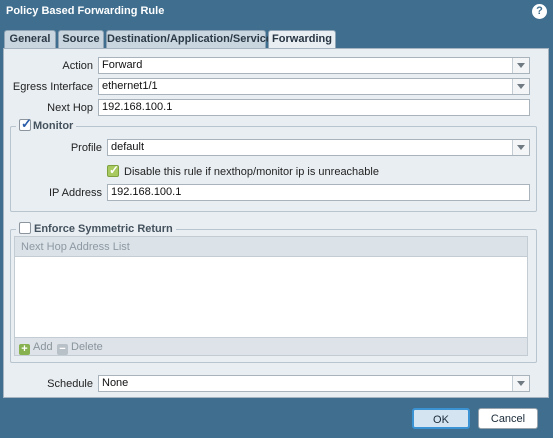 This screenshot has height=438, width=553. Describe the element at coordinates (137, 107) in the screenshot. I see `next-hop-value: 192.168.100.1` at that location.